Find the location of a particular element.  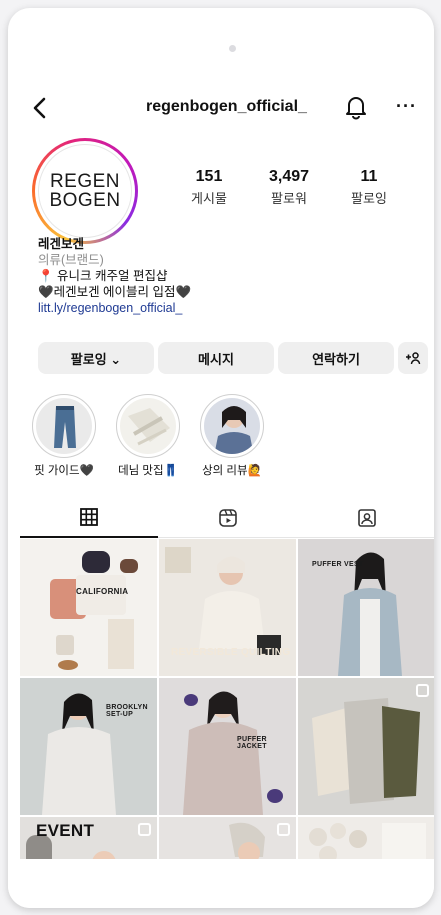

reels-icon is located at coordinates (228, 518).